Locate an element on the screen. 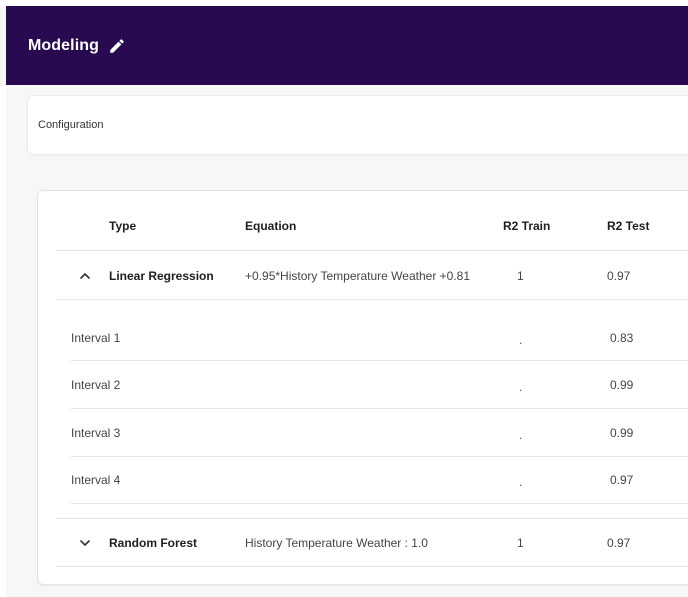  interval-label-2: Interval 2 is located at coordinates (96, 385).